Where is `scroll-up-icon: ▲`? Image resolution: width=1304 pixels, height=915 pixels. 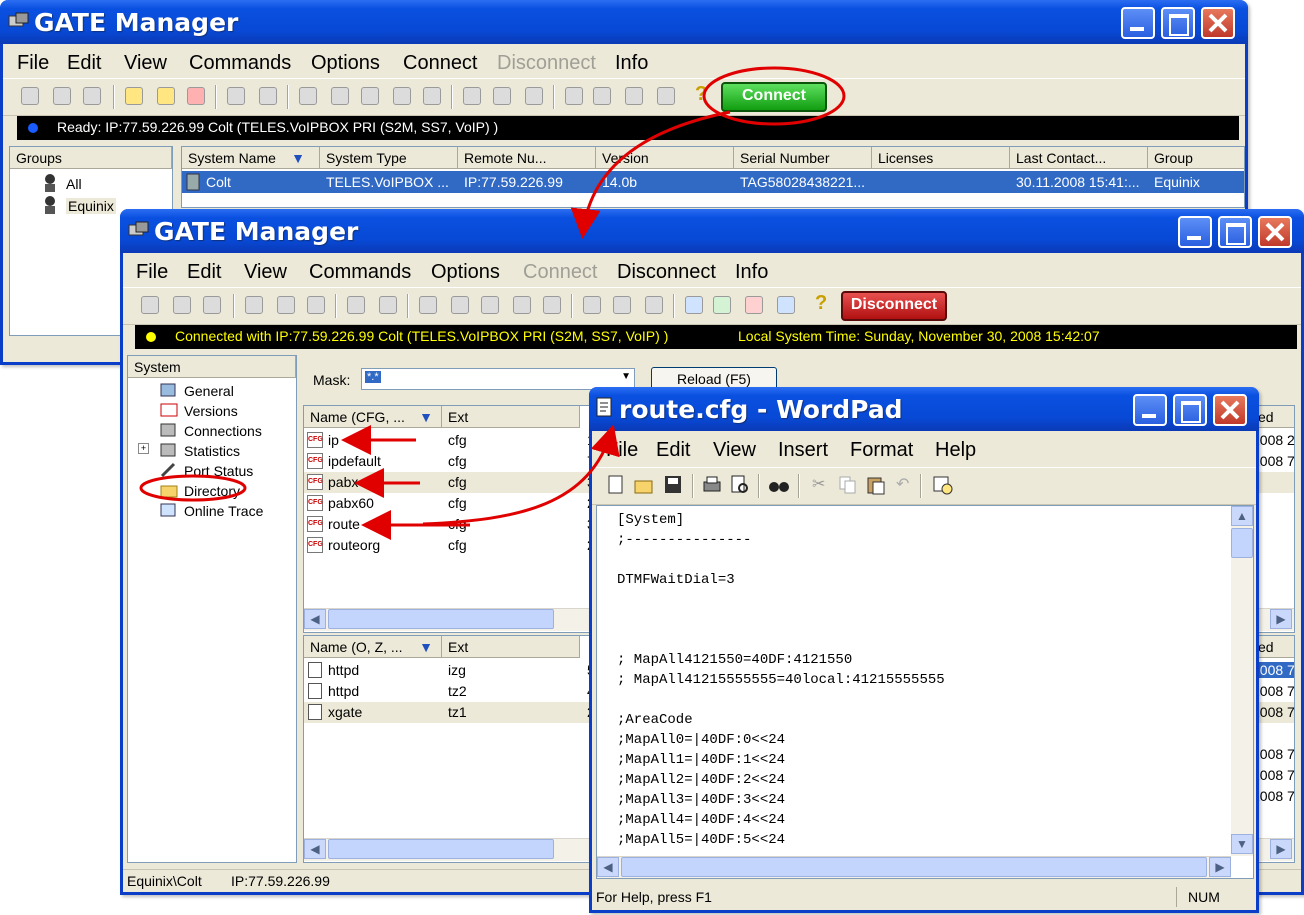
scroll-up-icon: ▲ is located at coordinates (1242, 516).